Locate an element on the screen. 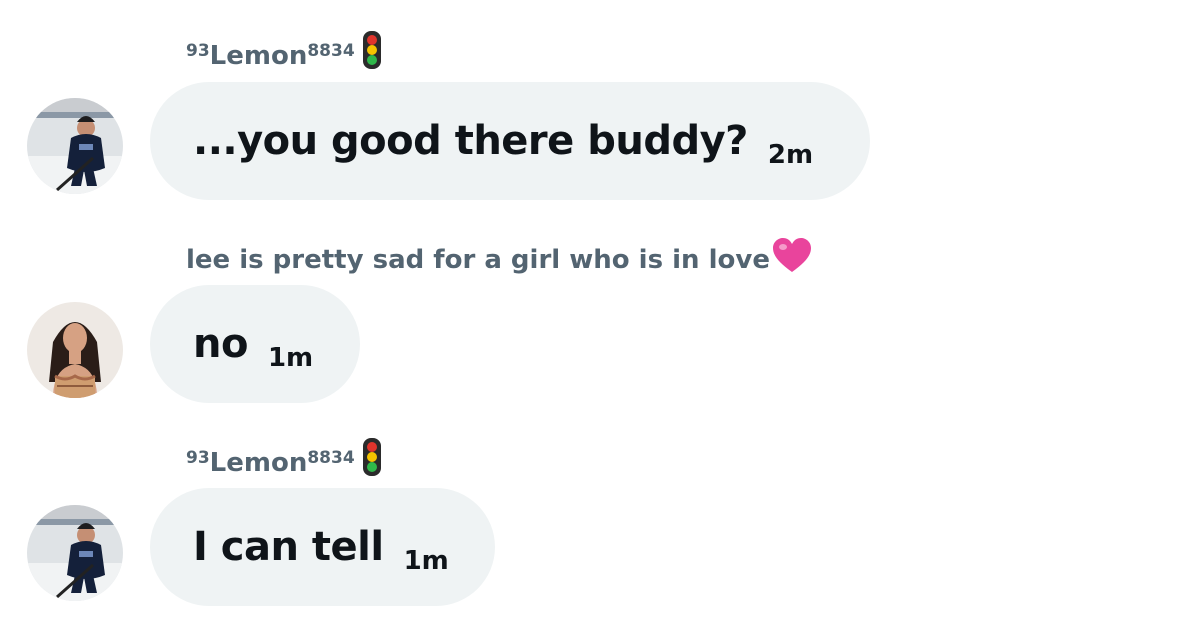  message-bubble: ...you good there buddy? 2m is located at coordinates (510, 141).